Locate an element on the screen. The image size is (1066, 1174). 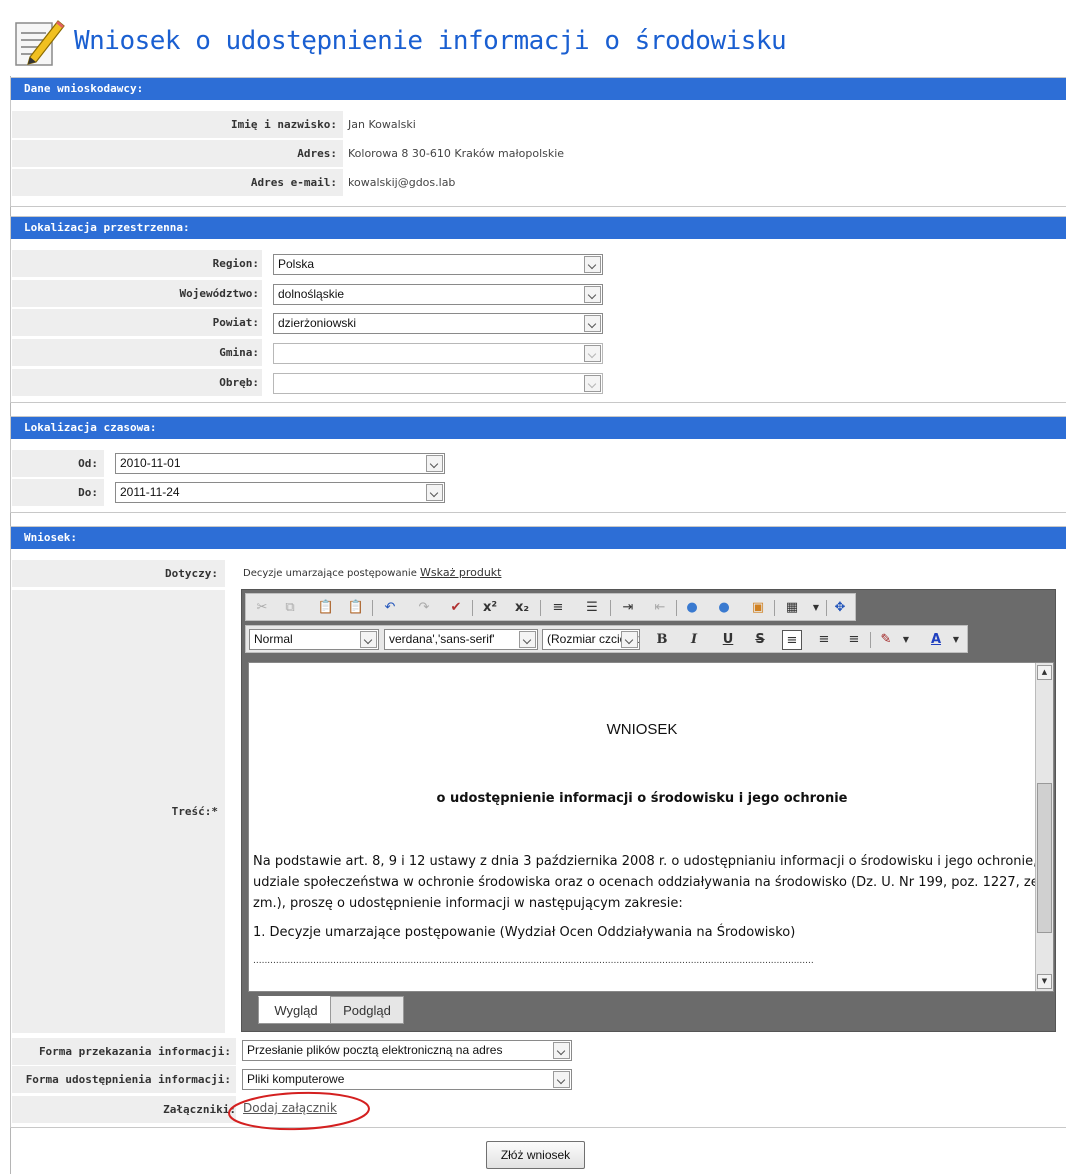
field-label: Powiat: is located at coordinates (235, 322).